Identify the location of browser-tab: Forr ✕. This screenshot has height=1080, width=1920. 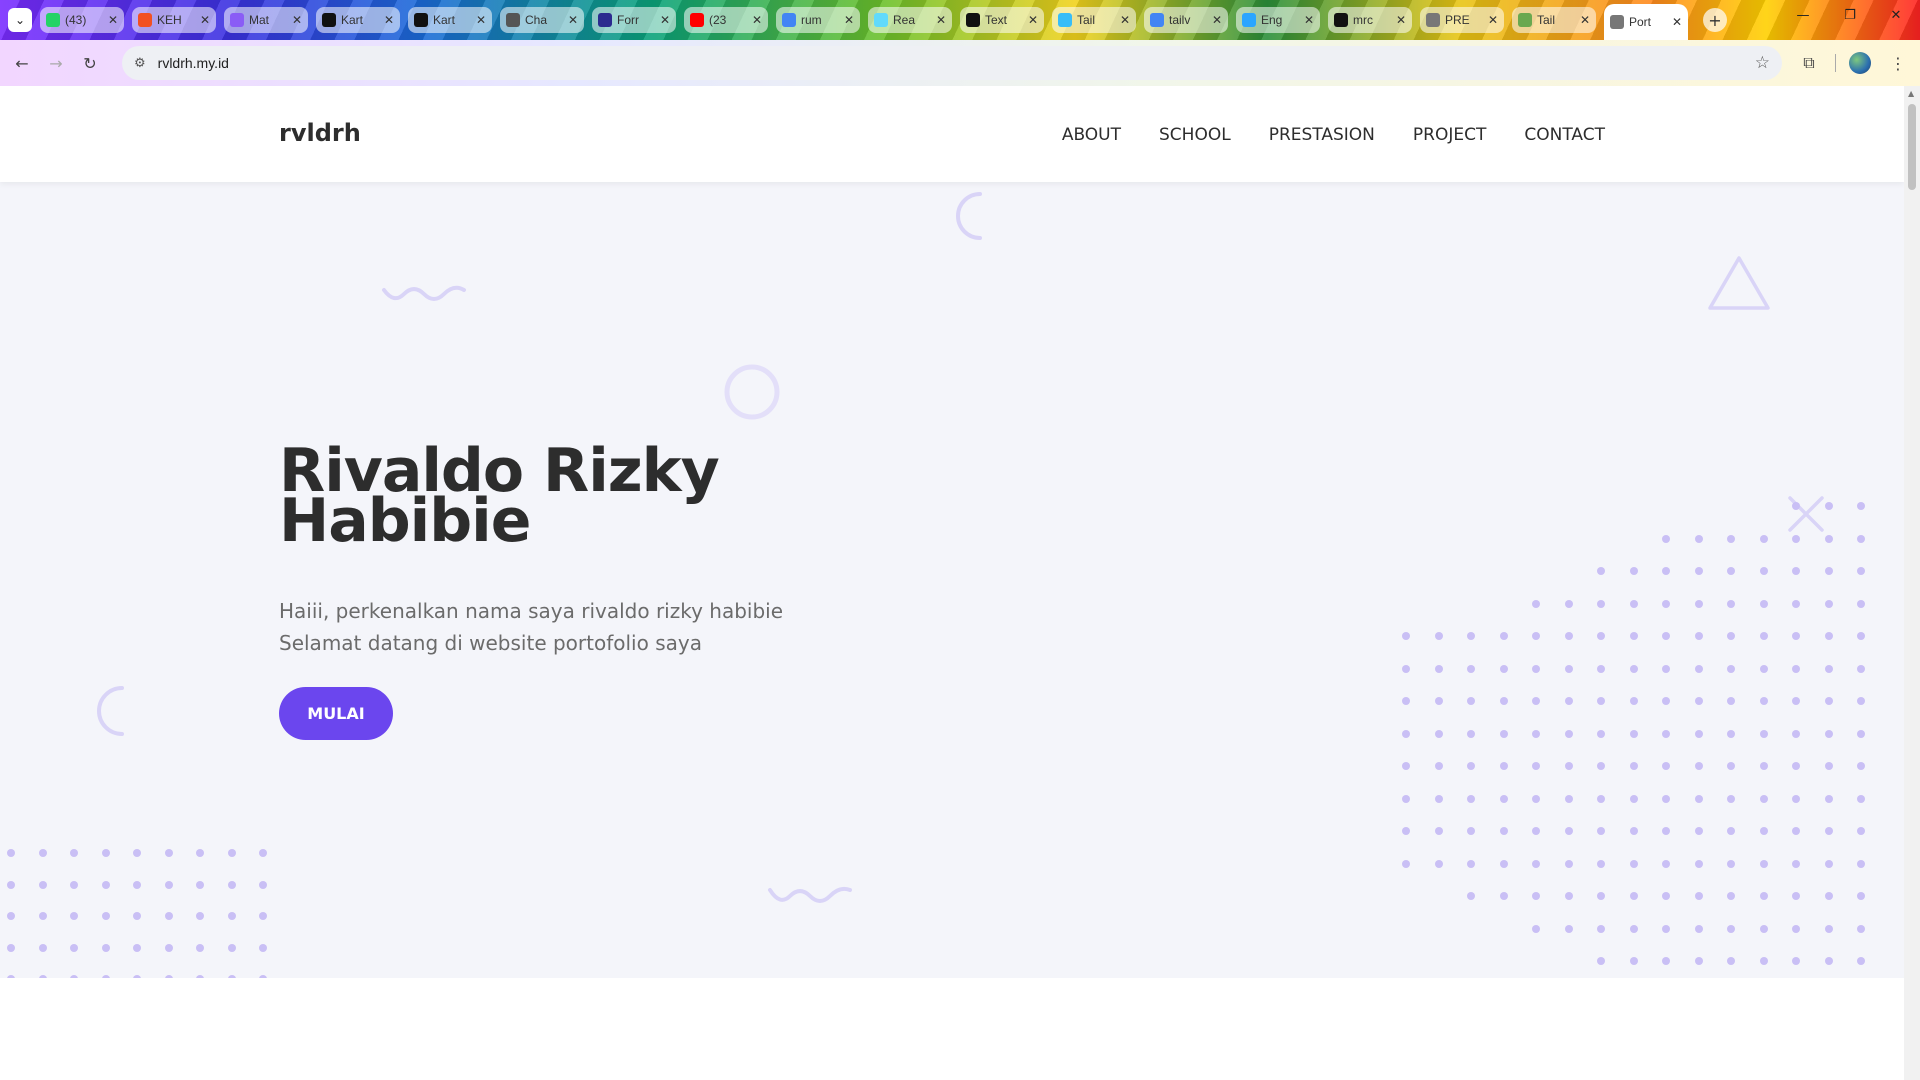
(634, 20).